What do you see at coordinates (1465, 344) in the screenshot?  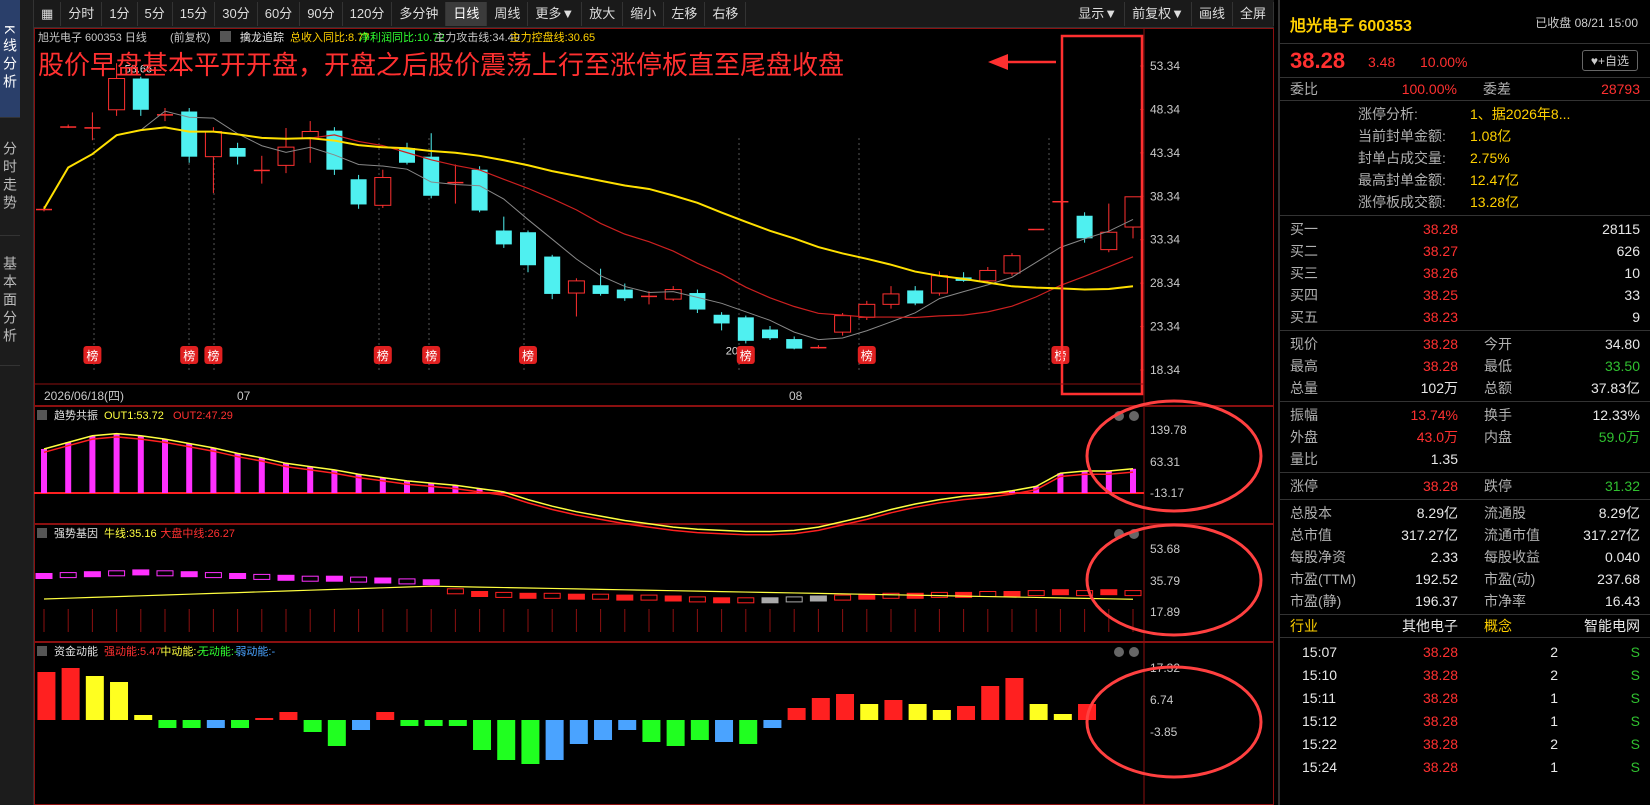 I see `quote-row: 现价 38.28 今开 34.80` at bounding box center [1465, 344].